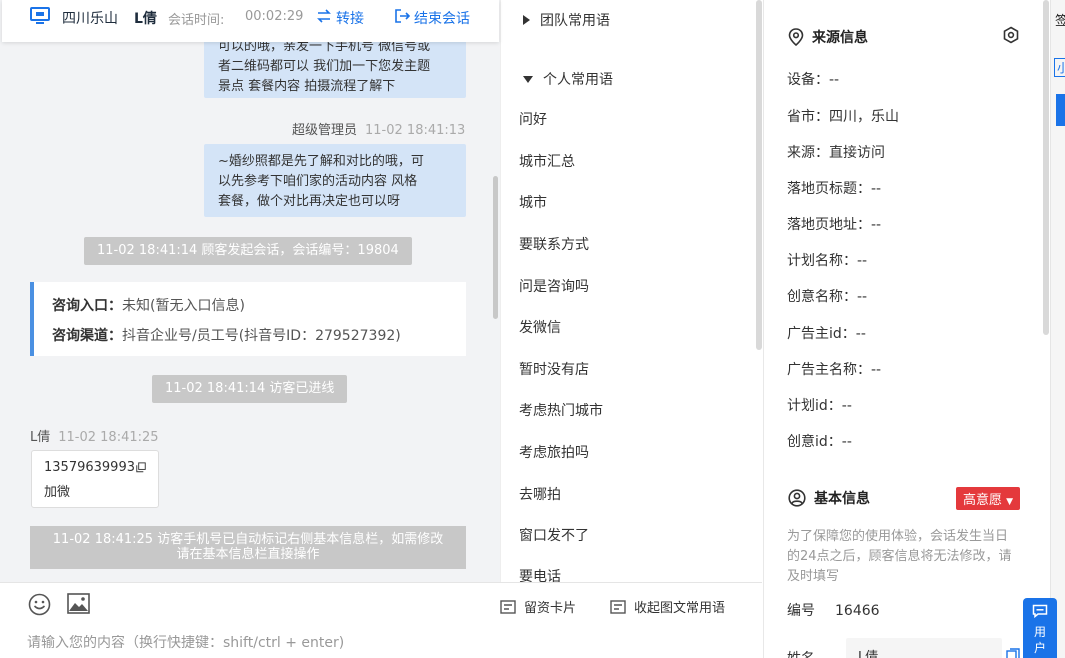  What do you see at coordinates (78, 603) in the screenshot?
I see `image-icon` at bounding box center [78, 603].